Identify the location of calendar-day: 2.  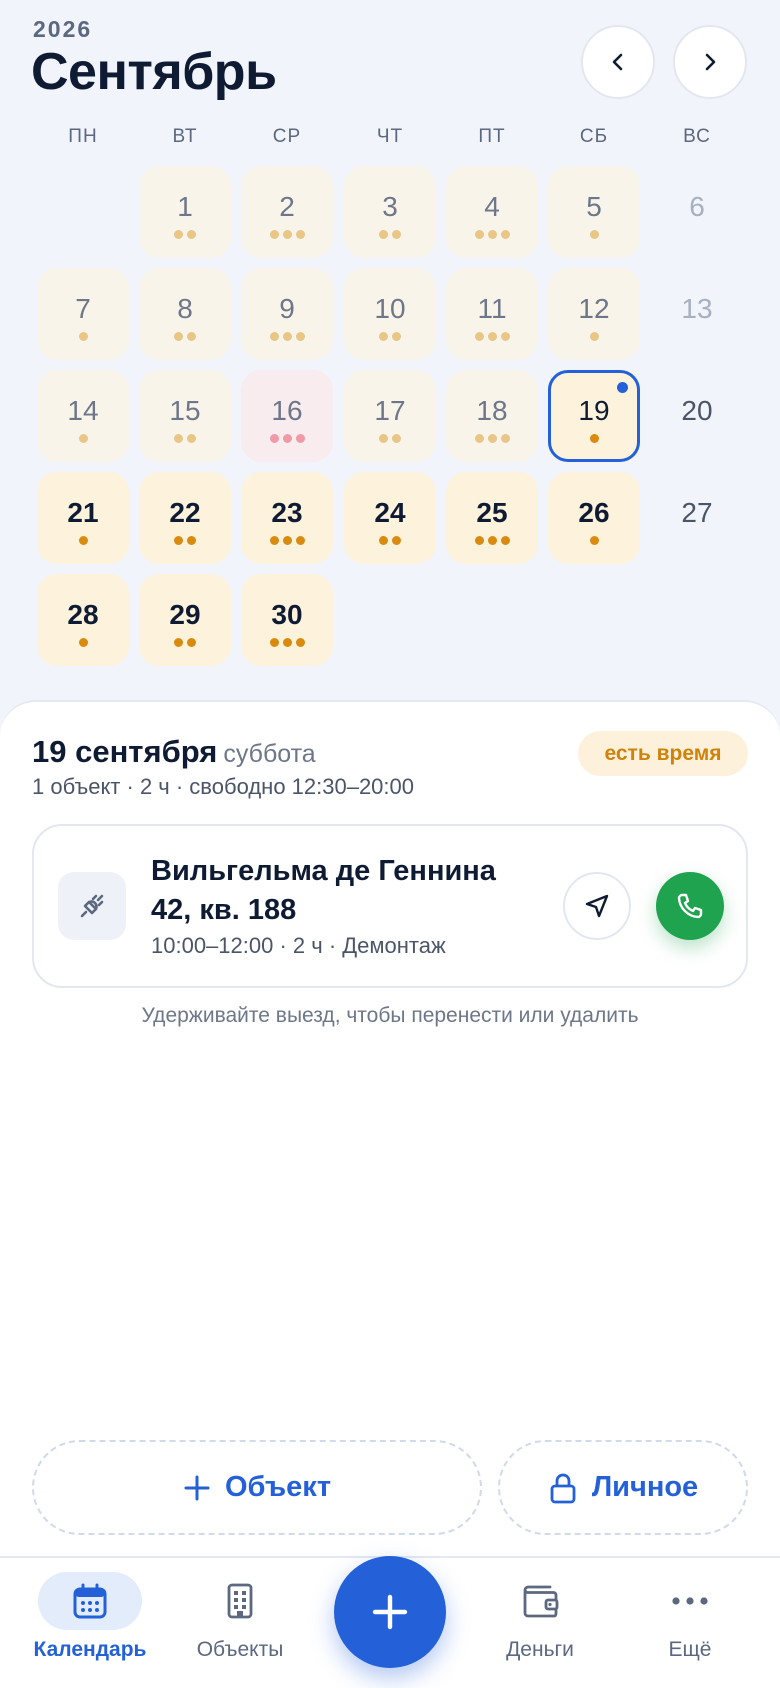
(287, 212).